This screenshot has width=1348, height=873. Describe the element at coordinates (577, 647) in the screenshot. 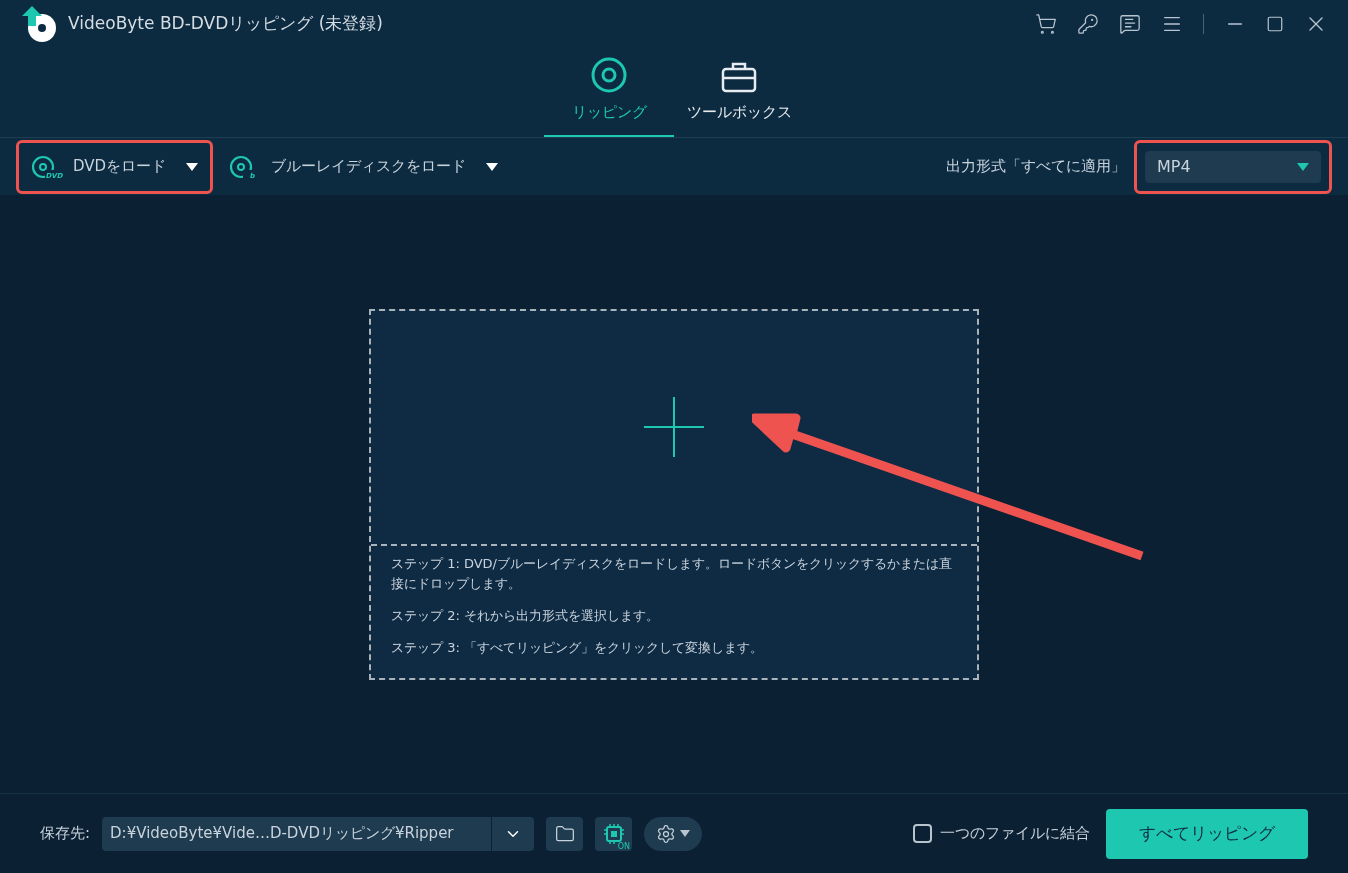

I see `step-text: ステップ 3: 「すべてリッピング」をクリックして変換します。` at that location.